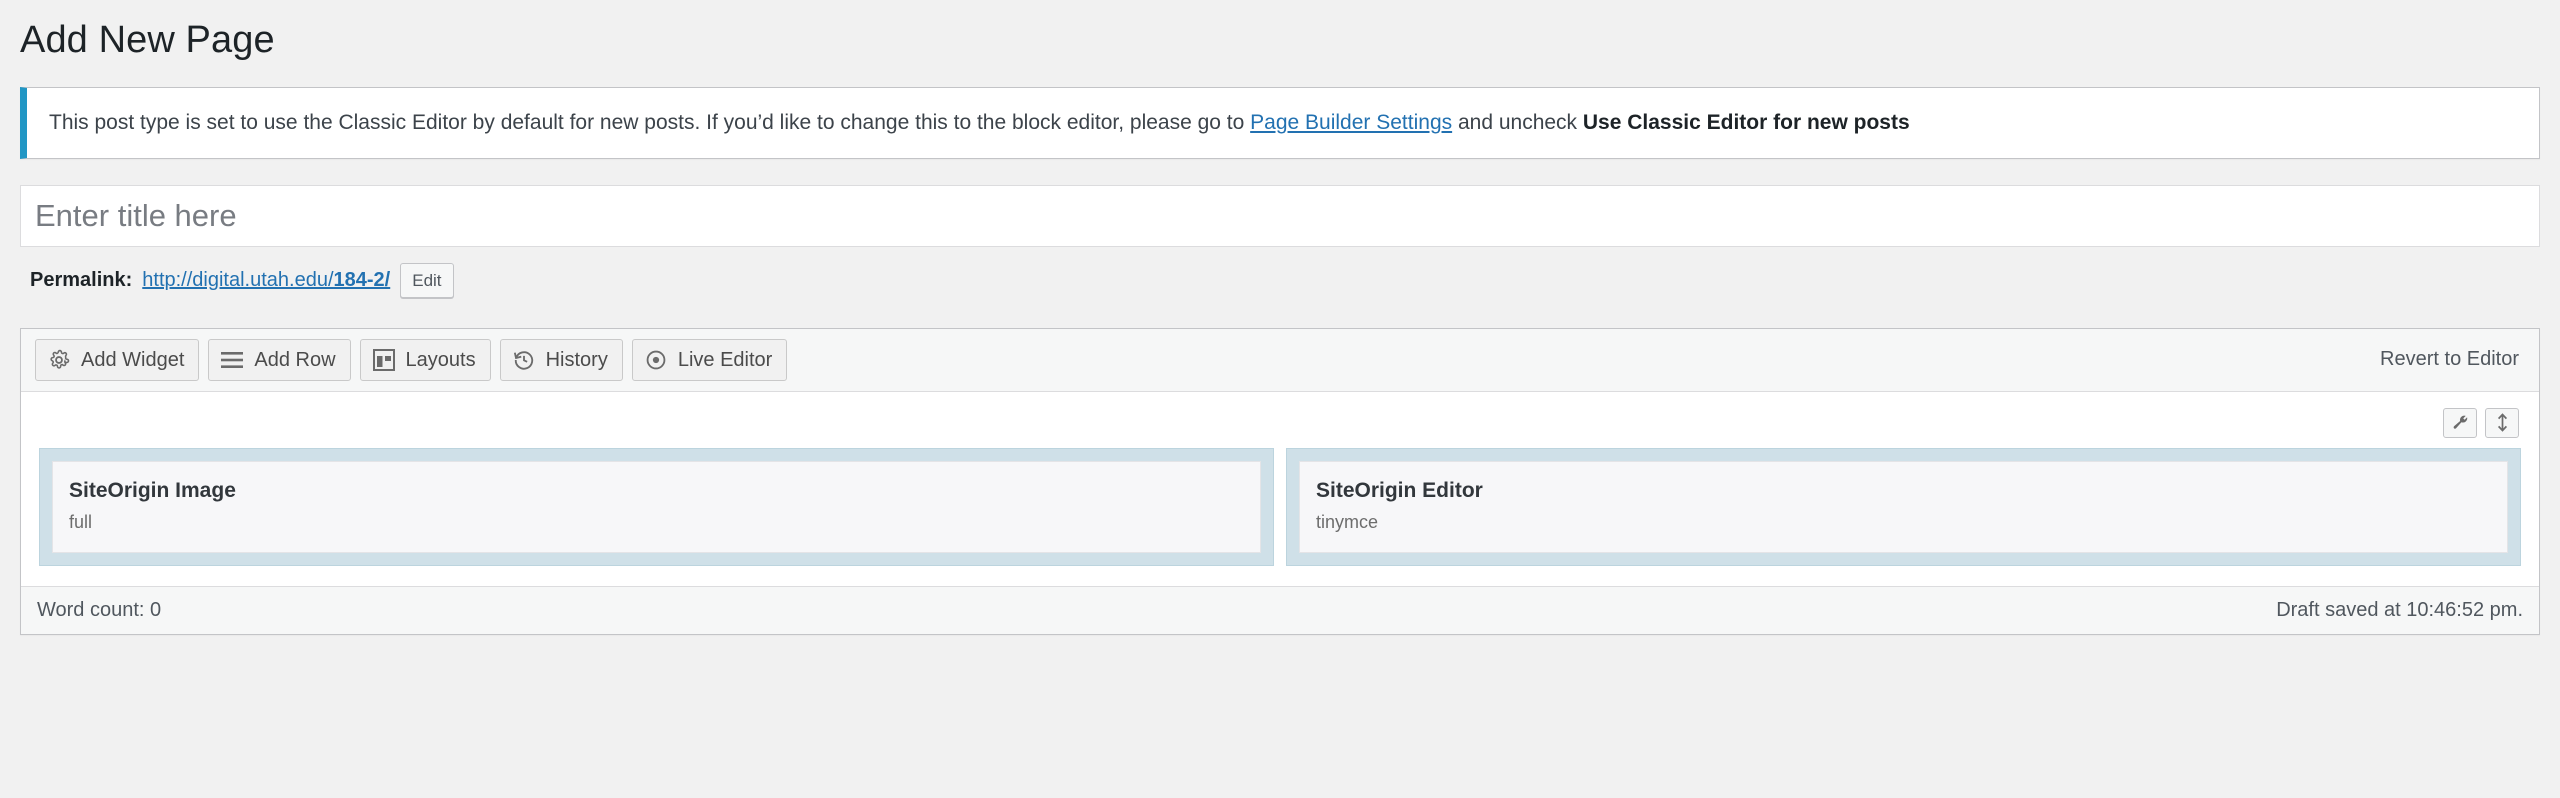 The image size is (2560, 798). What do you see at coordinates (133, 359) in the screenshot?
I see `add-widget-label: Add Widget` at bounding box center [133, 359].